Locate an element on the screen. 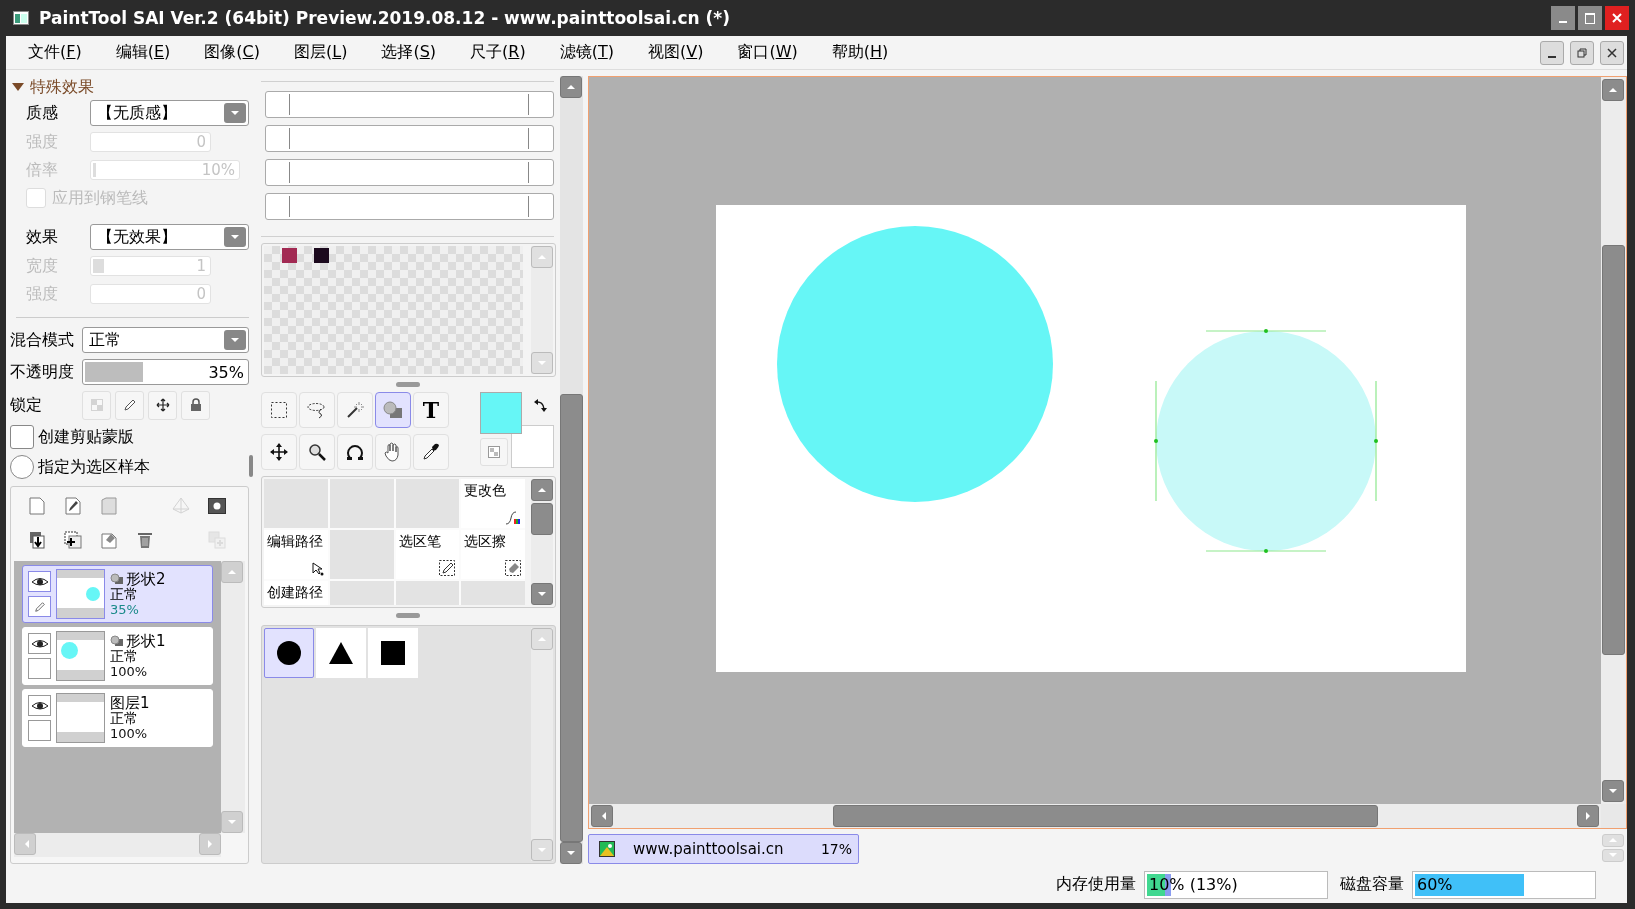 The width and height of the screenshot is (1635, 909). text-tool-button: T is located at coordinates (431, 410).